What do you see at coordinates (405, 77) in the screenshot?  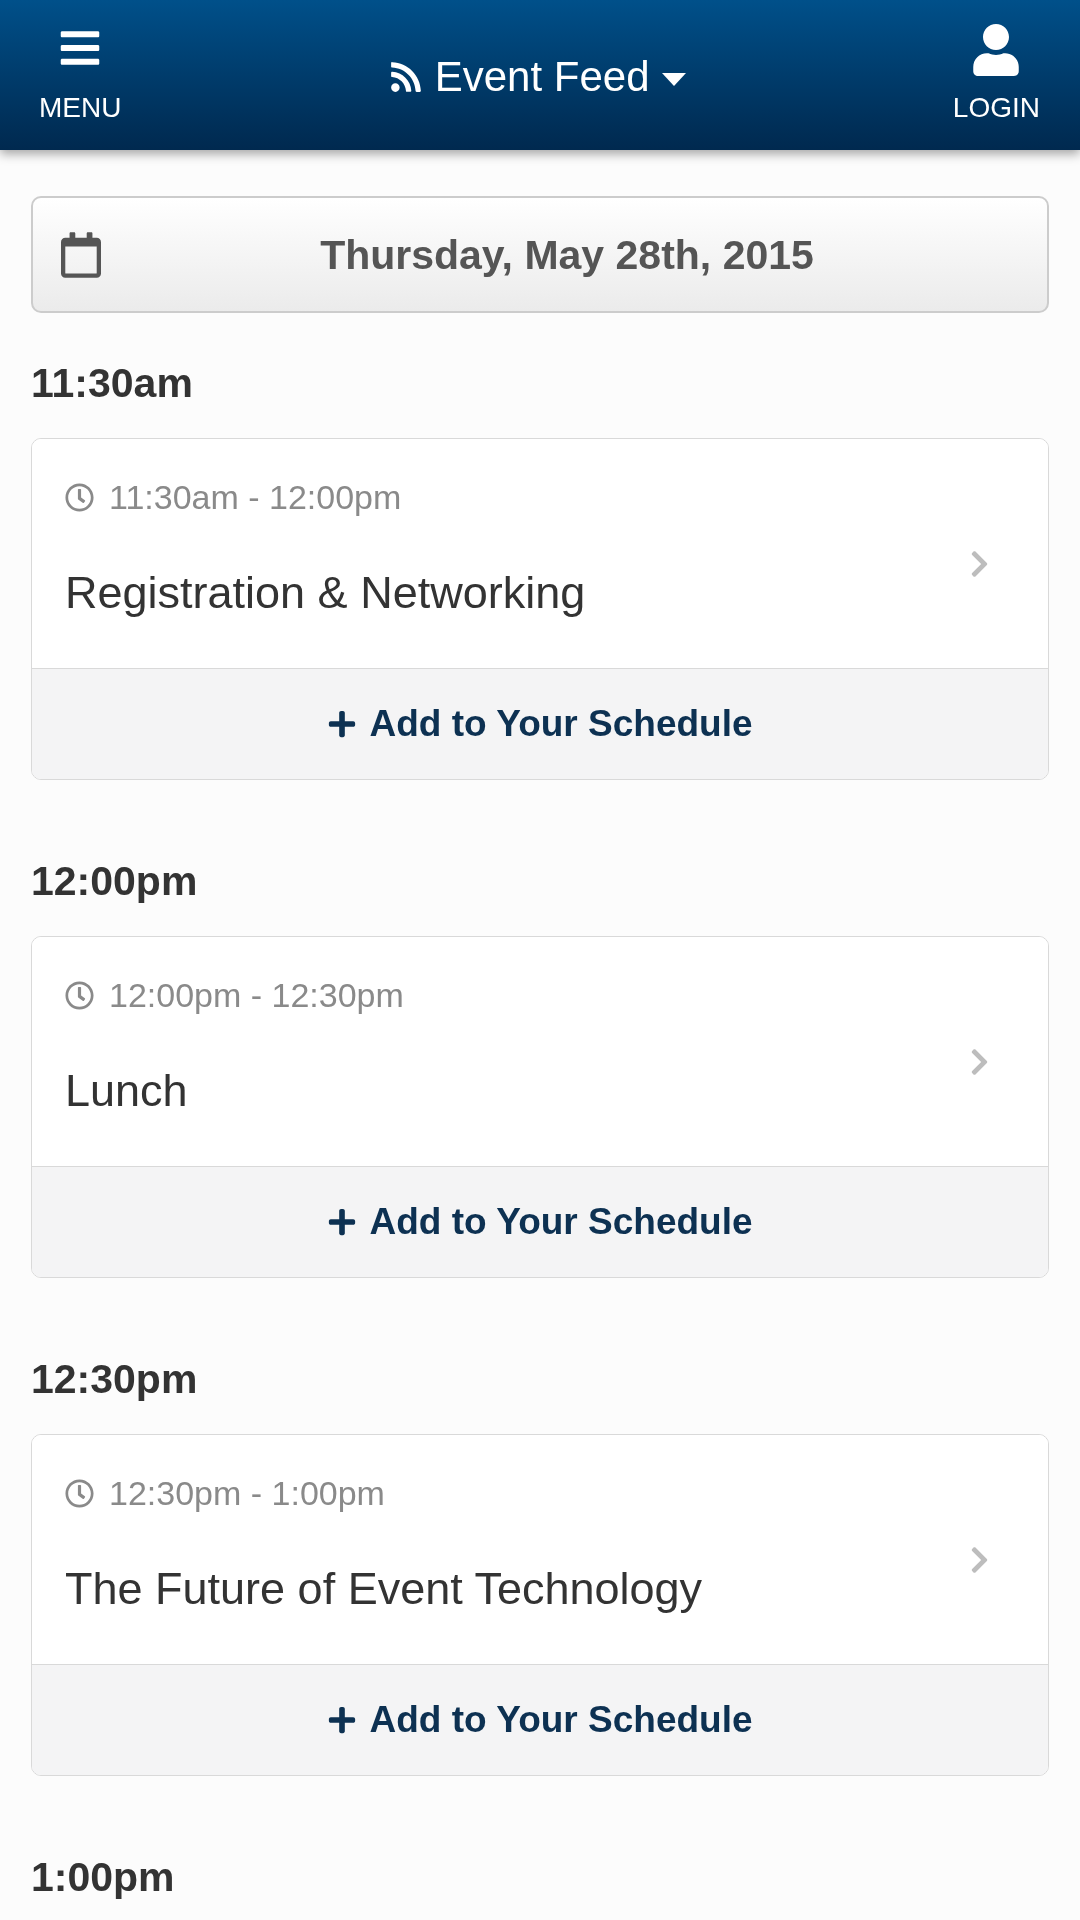 I see `rss-icon` at bounding box center [405, 77].